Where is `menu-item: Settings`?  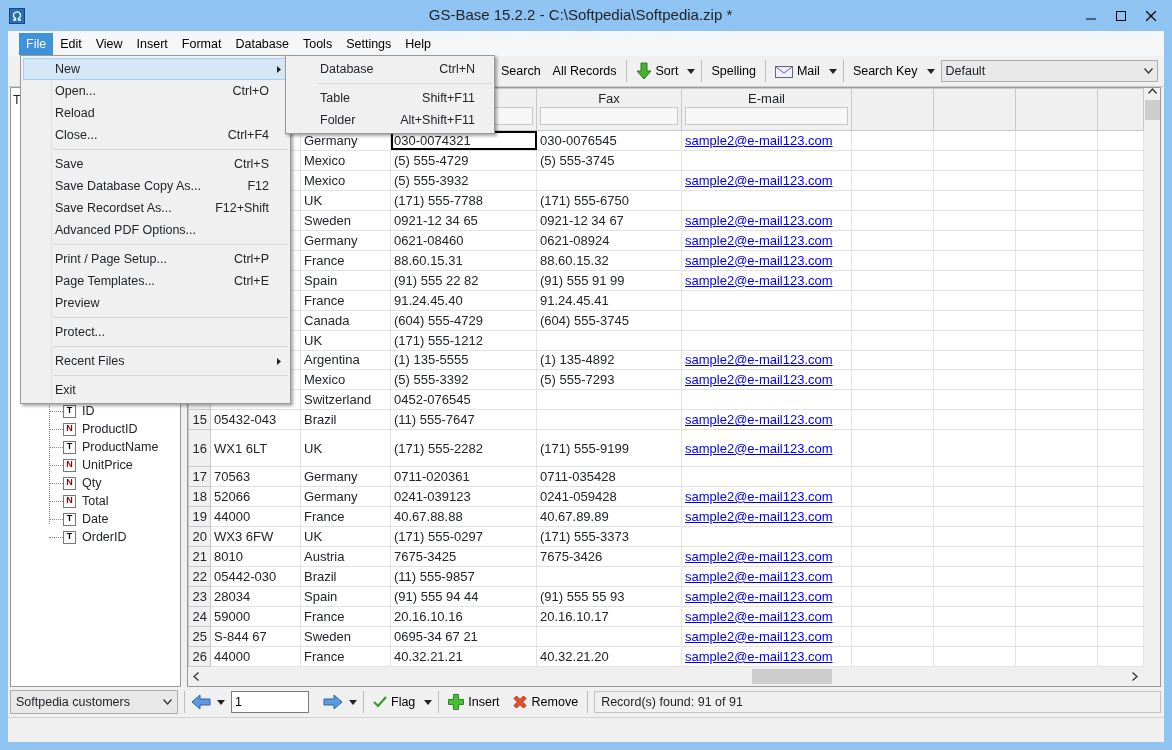
menu-item: Settings is located at coordinates (369, 43).